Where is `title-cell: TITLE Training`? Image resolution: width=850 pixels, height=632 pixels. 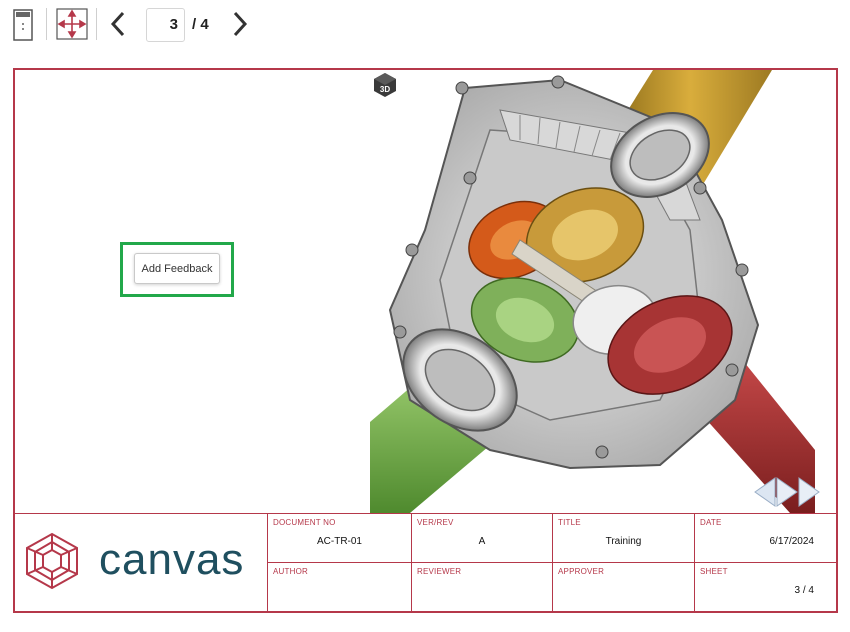 title-cell: TITLE Training is located at coordinates (624, 538).